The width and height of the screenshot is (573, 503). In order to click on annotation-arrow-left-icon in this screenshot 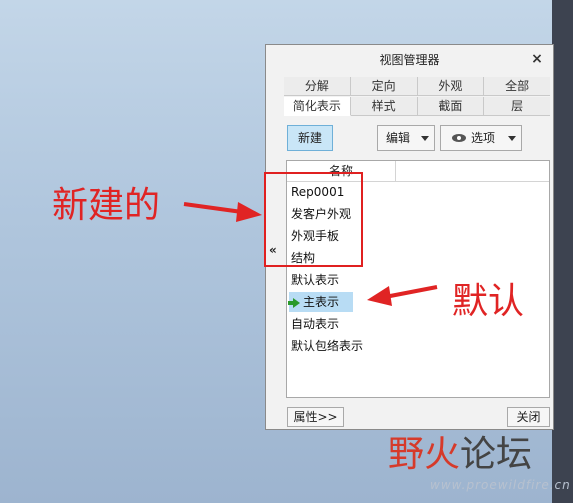, I will do `click(402, 295)`.